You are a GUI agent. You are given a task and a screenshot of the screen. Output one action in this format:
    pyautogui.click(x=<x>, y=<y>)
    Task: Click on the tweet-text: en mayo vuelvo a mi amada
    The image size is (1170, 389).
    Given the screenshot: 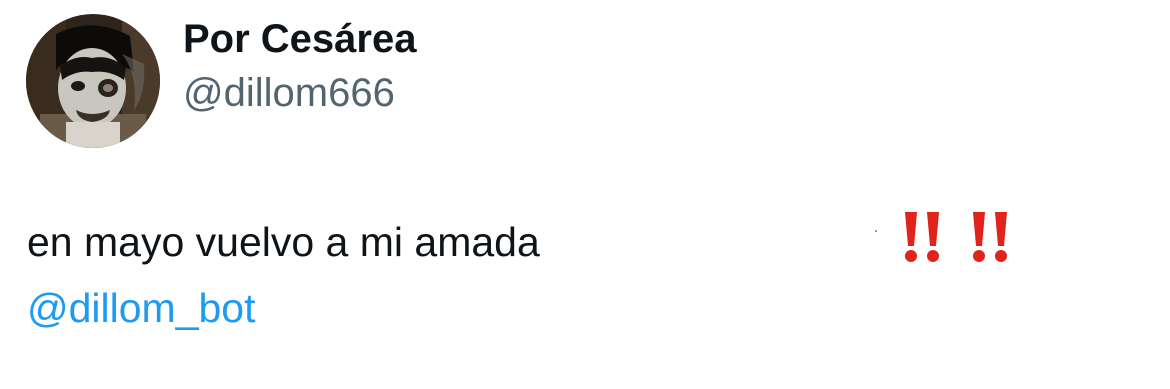 What is the action you would take?
    pyautogui.click(x=283, y=242)
    